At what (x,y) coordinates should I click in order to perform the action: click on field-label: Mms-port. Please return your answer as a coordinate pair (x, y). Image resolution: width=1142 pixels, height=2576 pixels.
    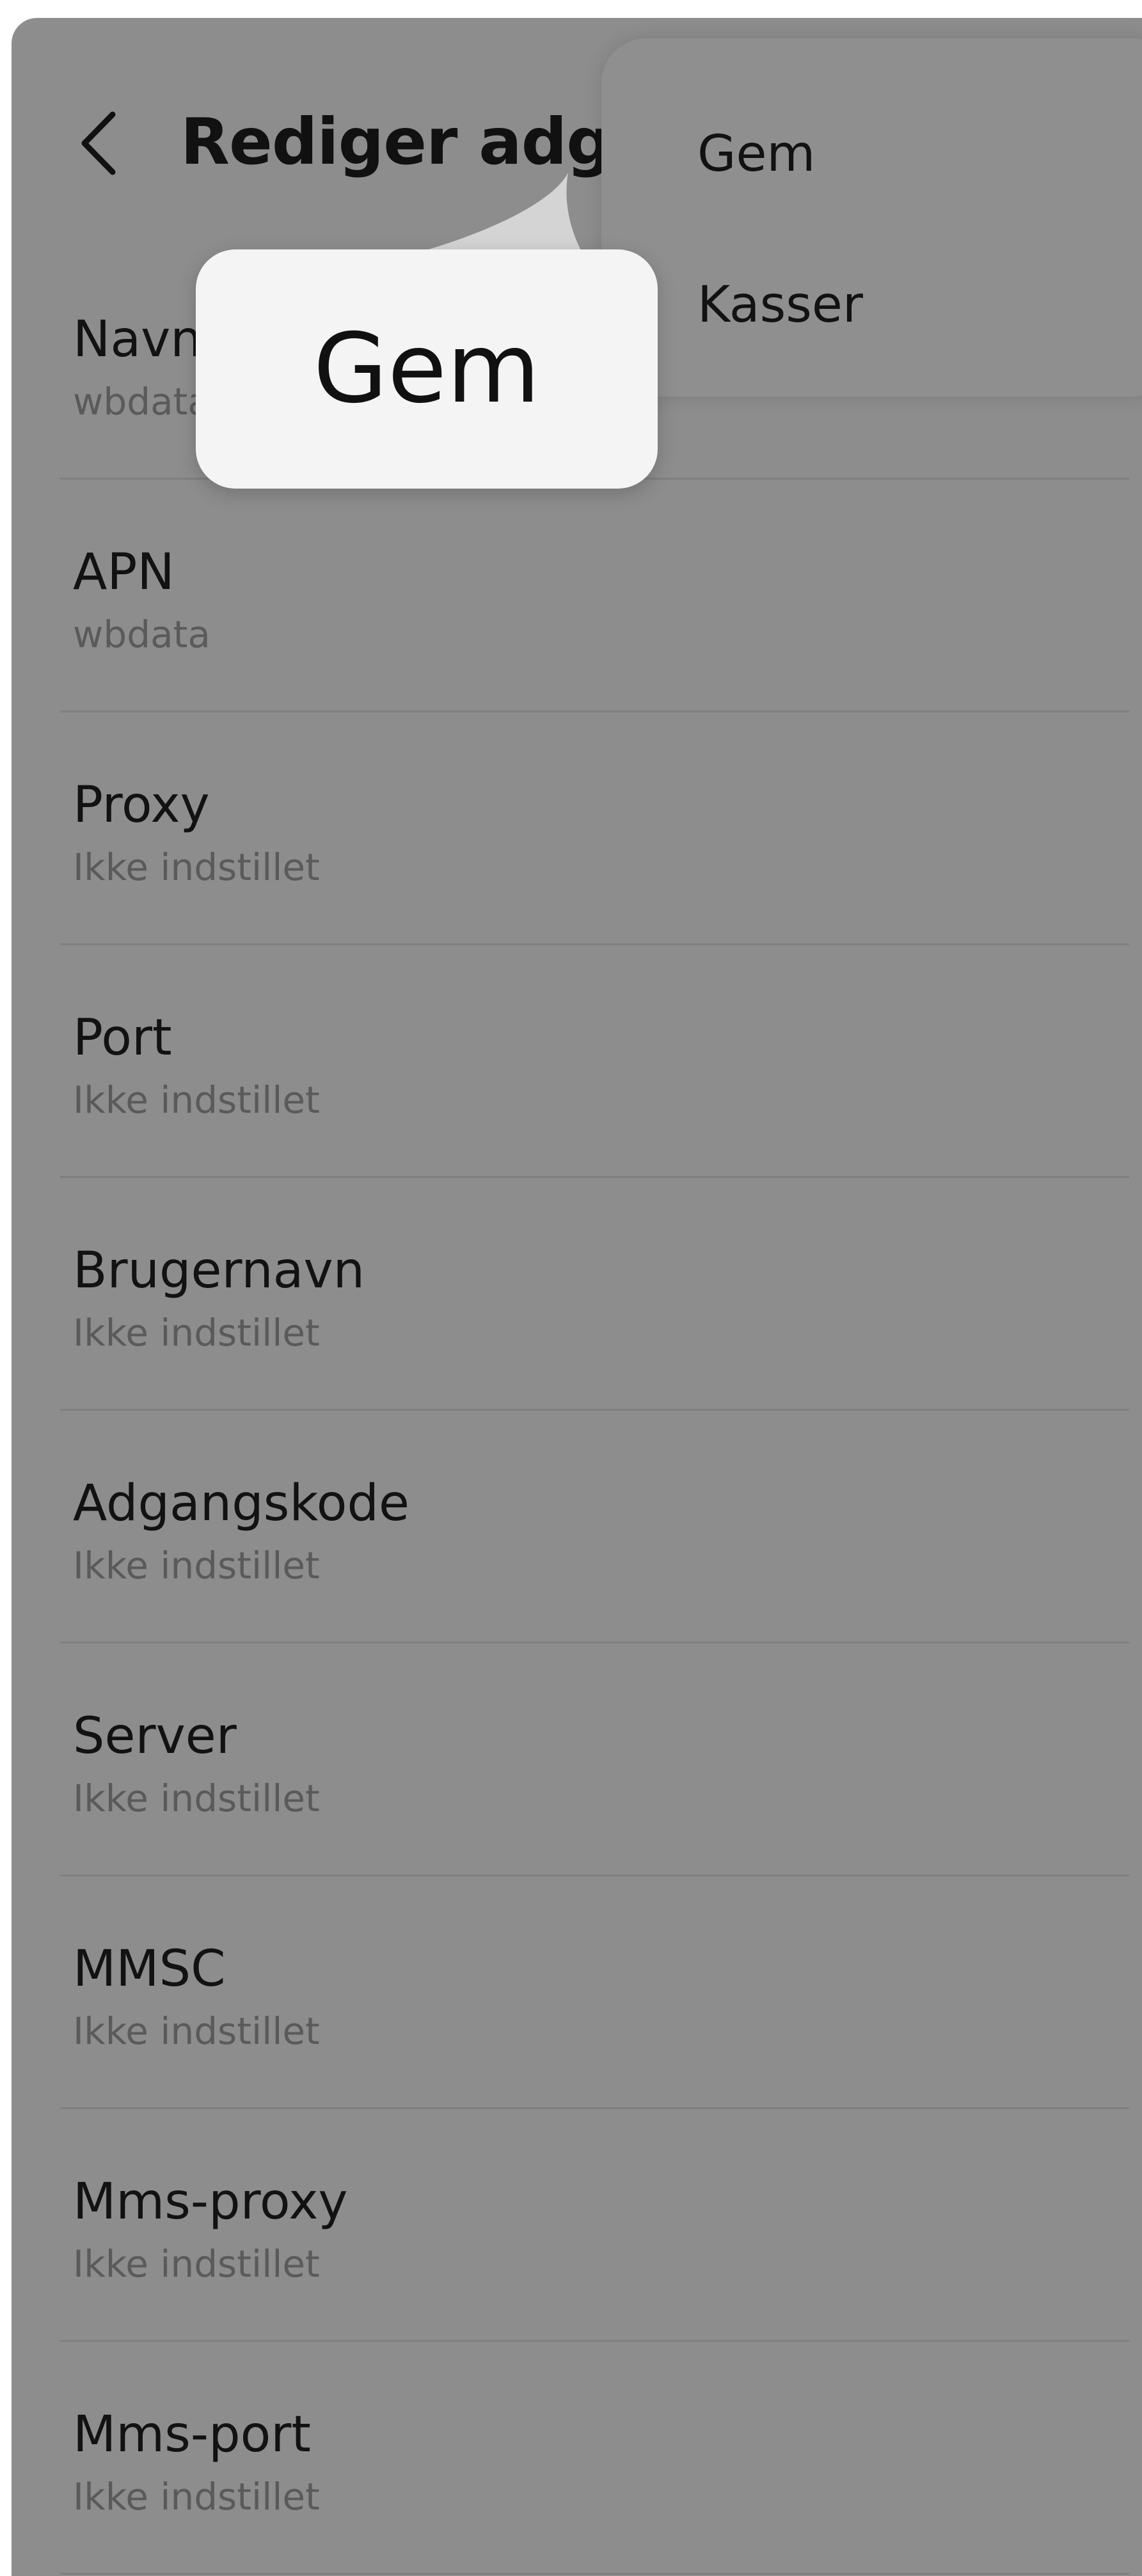
    Looking at the image, I should click on (192, 2434).